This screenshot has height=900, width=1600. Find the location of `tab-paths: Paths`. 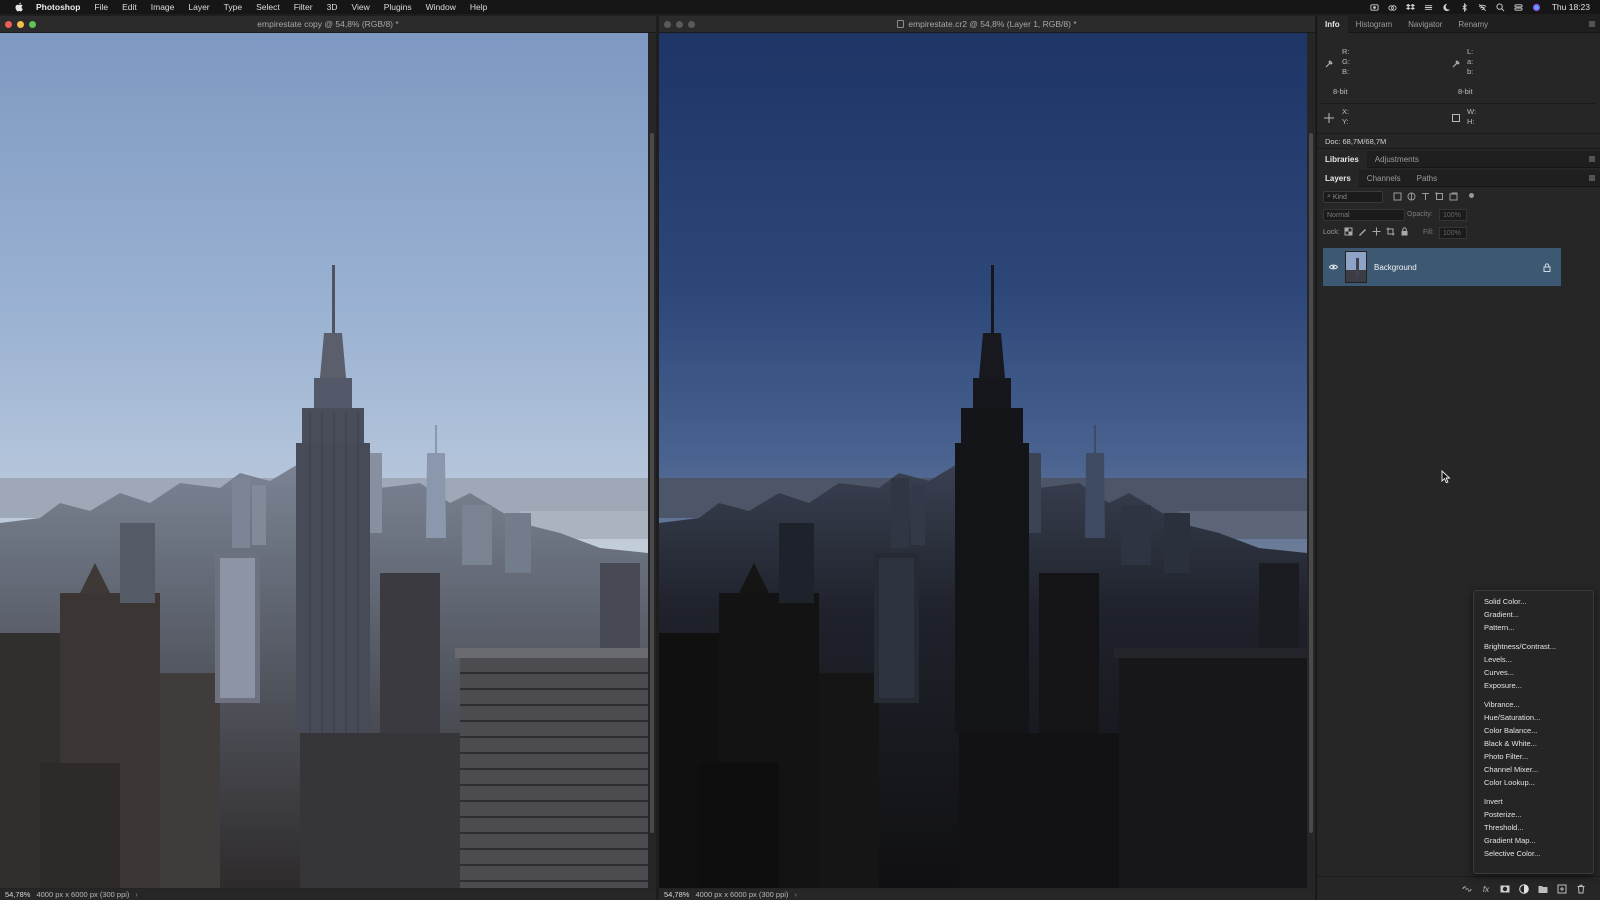

tab-paths: Paths is located at coordinates (1427, 178).